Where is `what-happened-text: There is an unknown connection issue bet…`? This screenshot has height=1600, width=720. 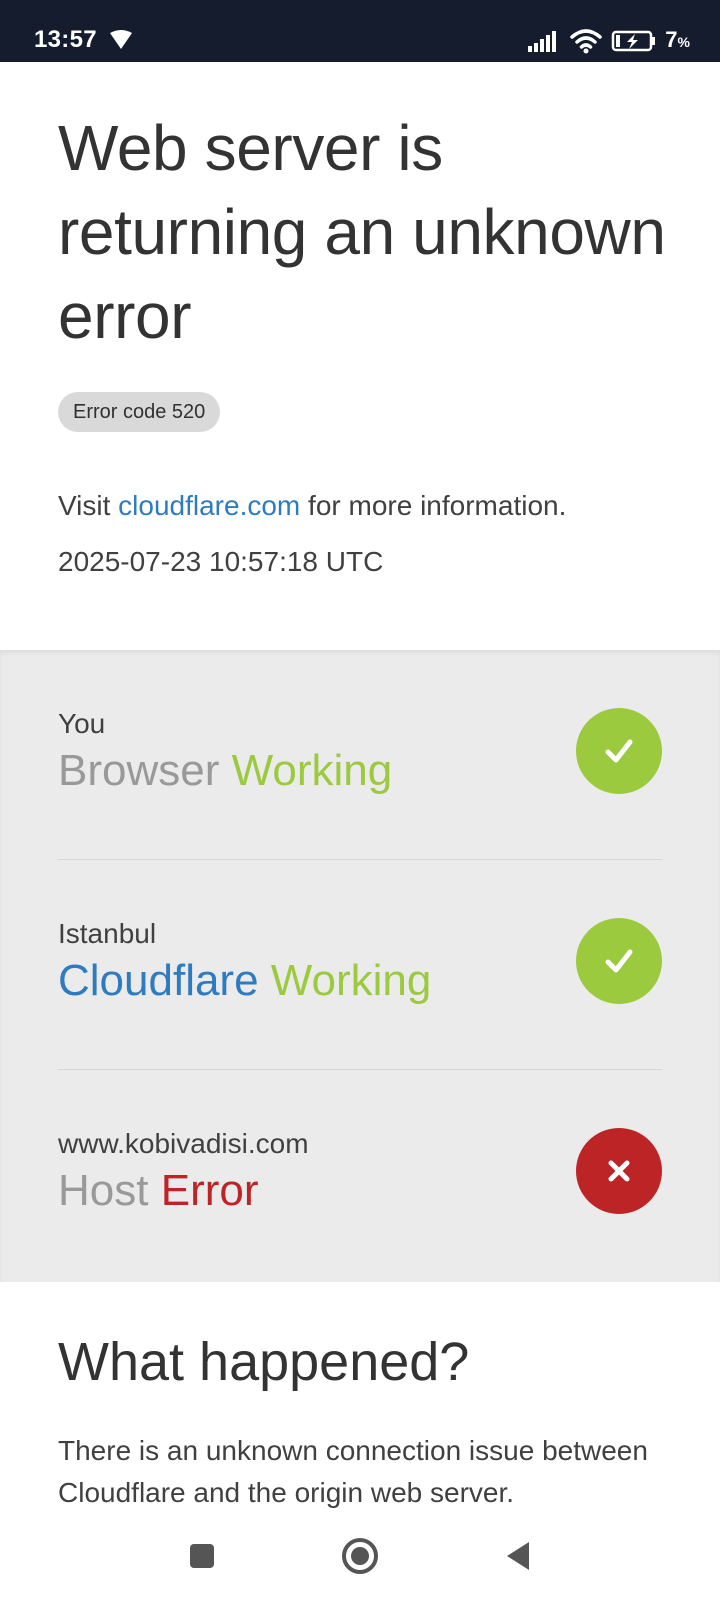 what-happened-text: There is an unknown connection issue bet… is located at coordinates (353, 1471).